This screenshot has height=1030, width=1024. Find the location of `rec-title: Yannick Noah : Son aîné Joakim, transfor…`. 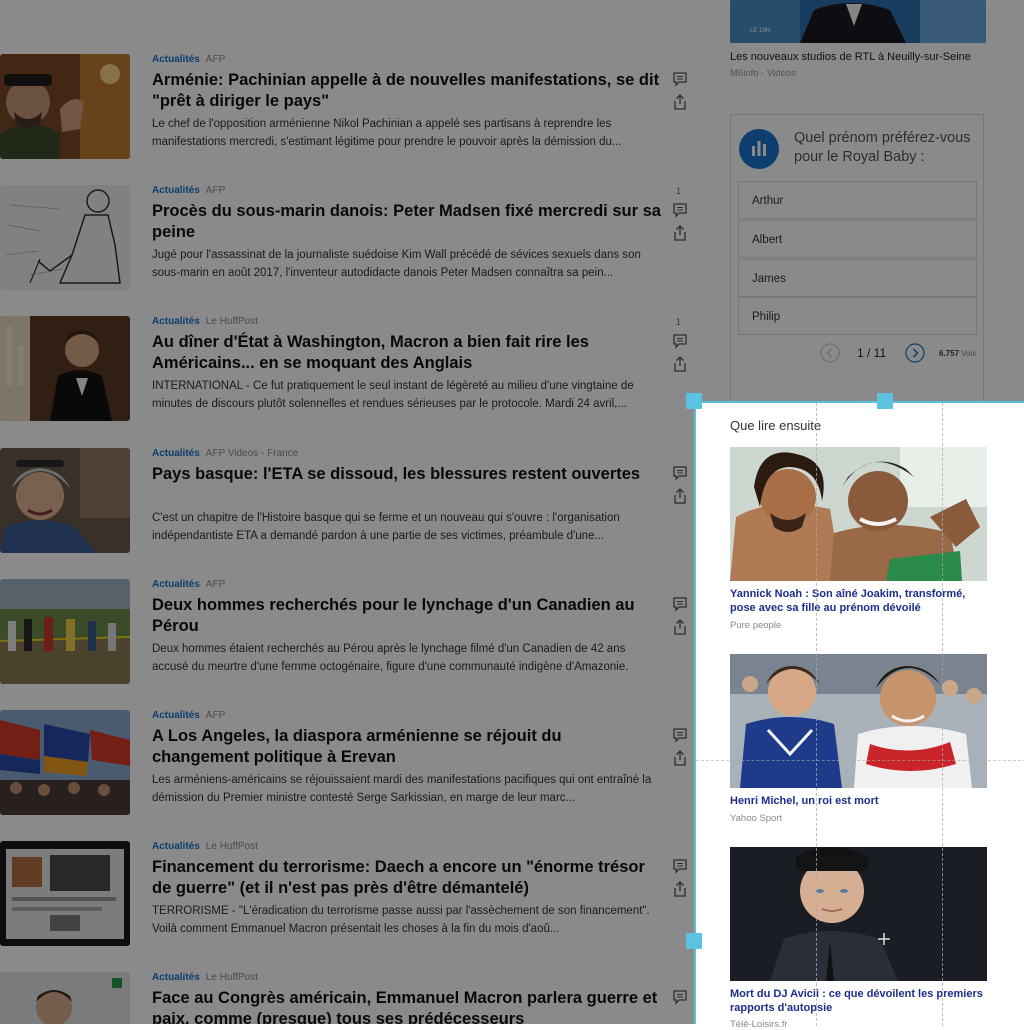

rec-title: Yannick Noah : Son aîné Joakim, transfor… is located at coordinates (860, 601).